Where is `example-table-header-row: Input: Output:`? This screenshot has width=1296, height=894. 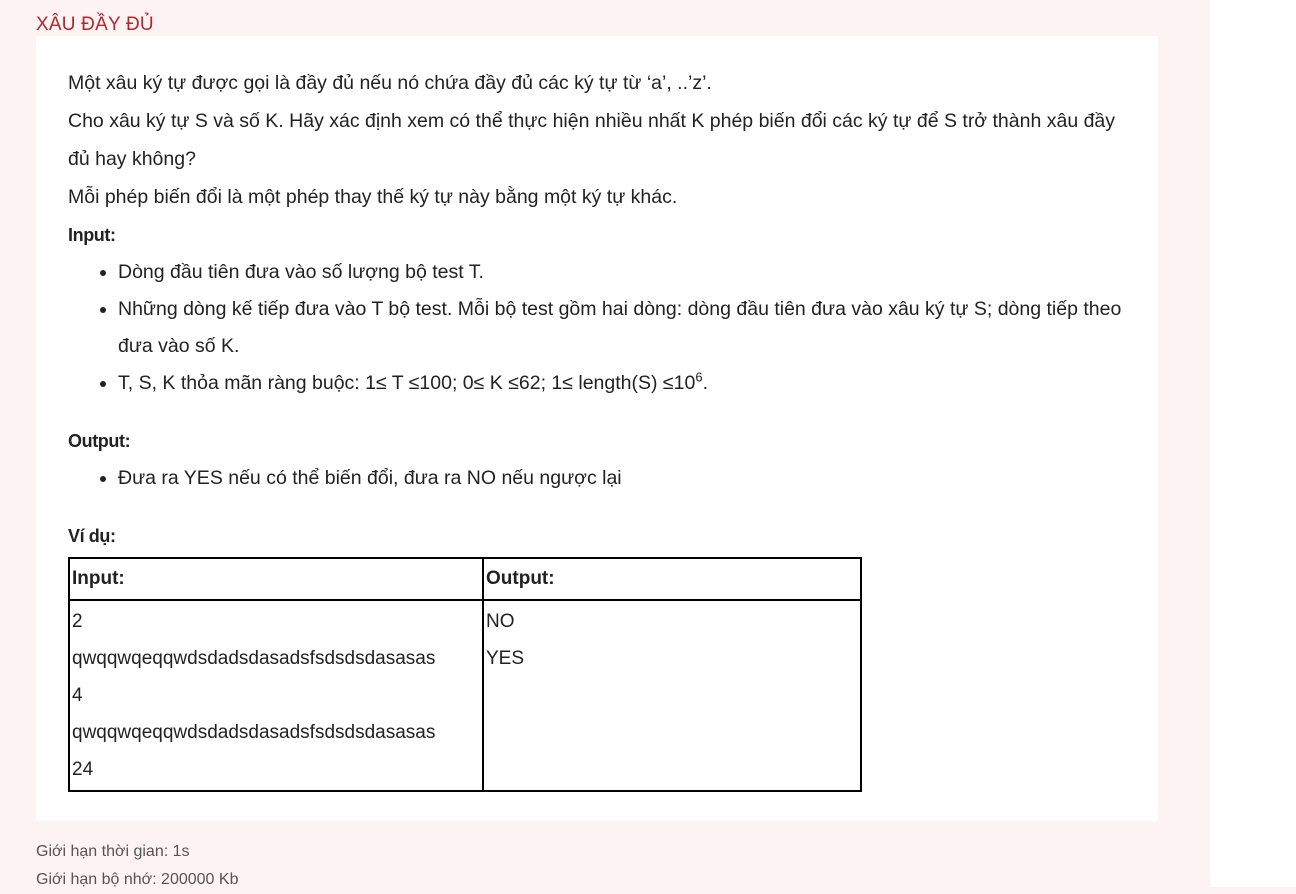
example-table-header-row: Input: Output: is located at coordinates (465, 579).